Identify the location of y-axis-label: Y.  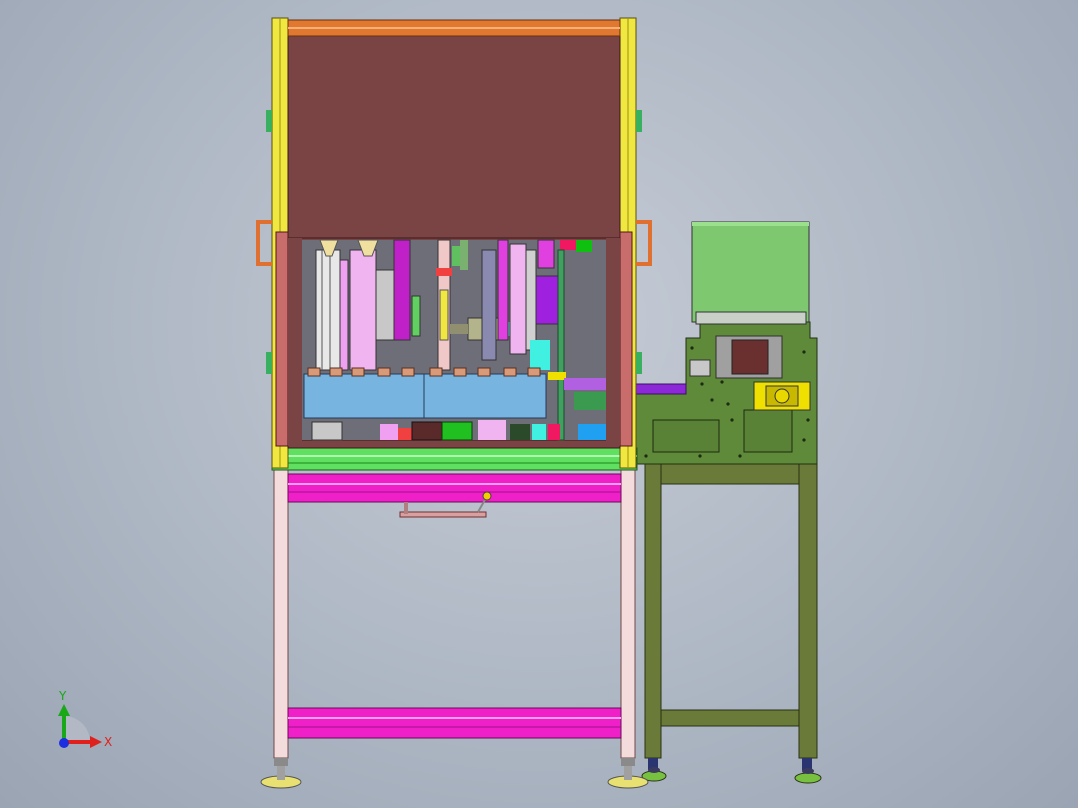
(62, 696).